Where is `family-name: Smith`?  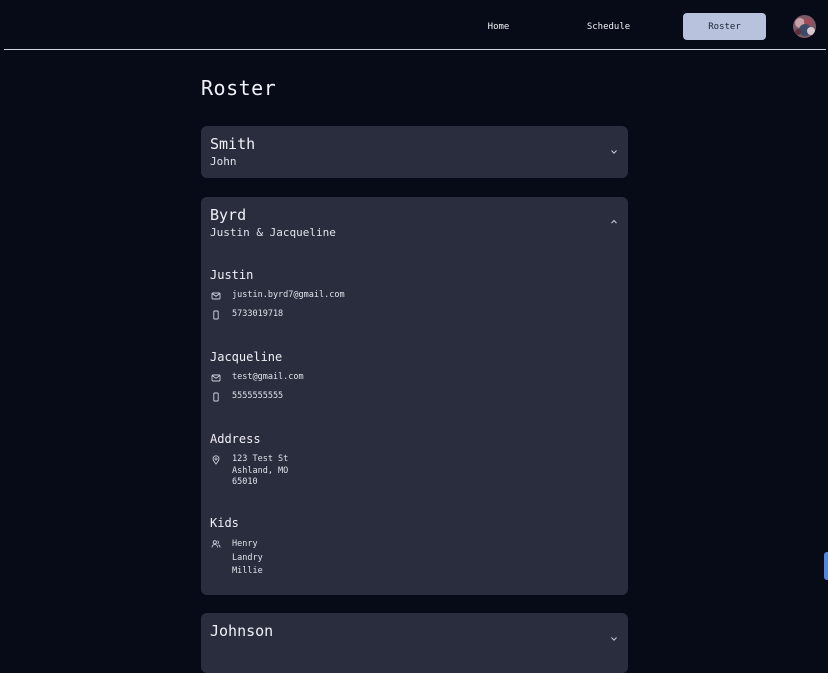 family-name: Smith is located at coordinates (233, 144).